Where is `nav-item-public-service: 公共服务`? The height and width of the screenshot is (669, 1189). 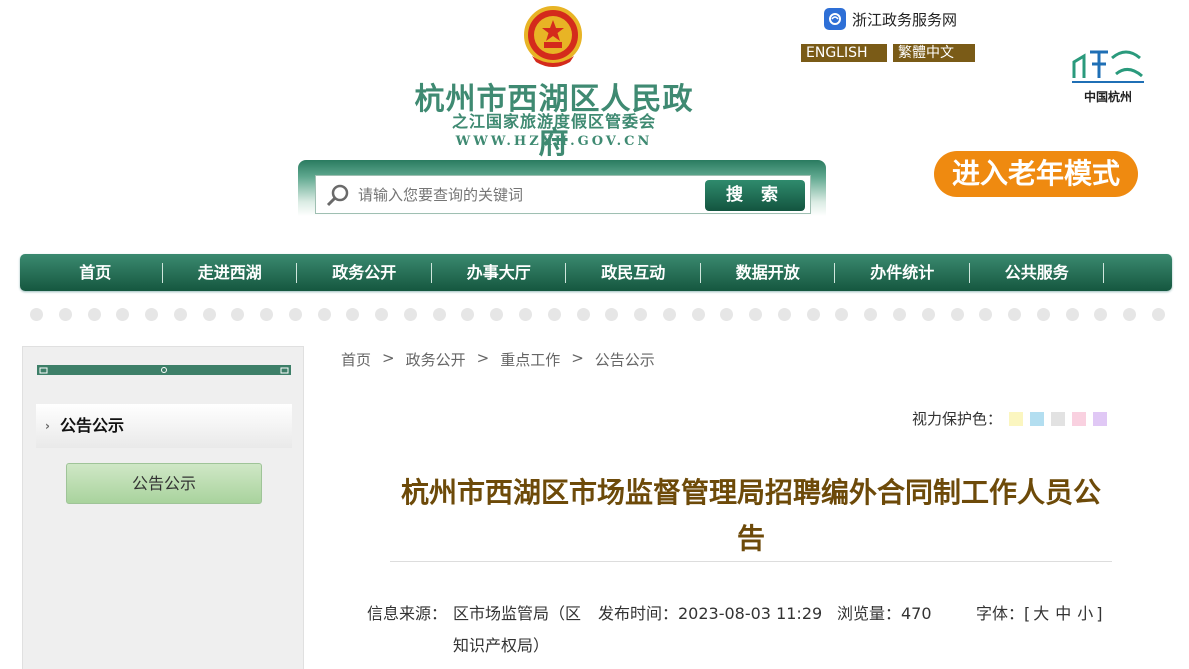
nav-item-public-service: 公共服务 is located at coordinates (1037, 272).